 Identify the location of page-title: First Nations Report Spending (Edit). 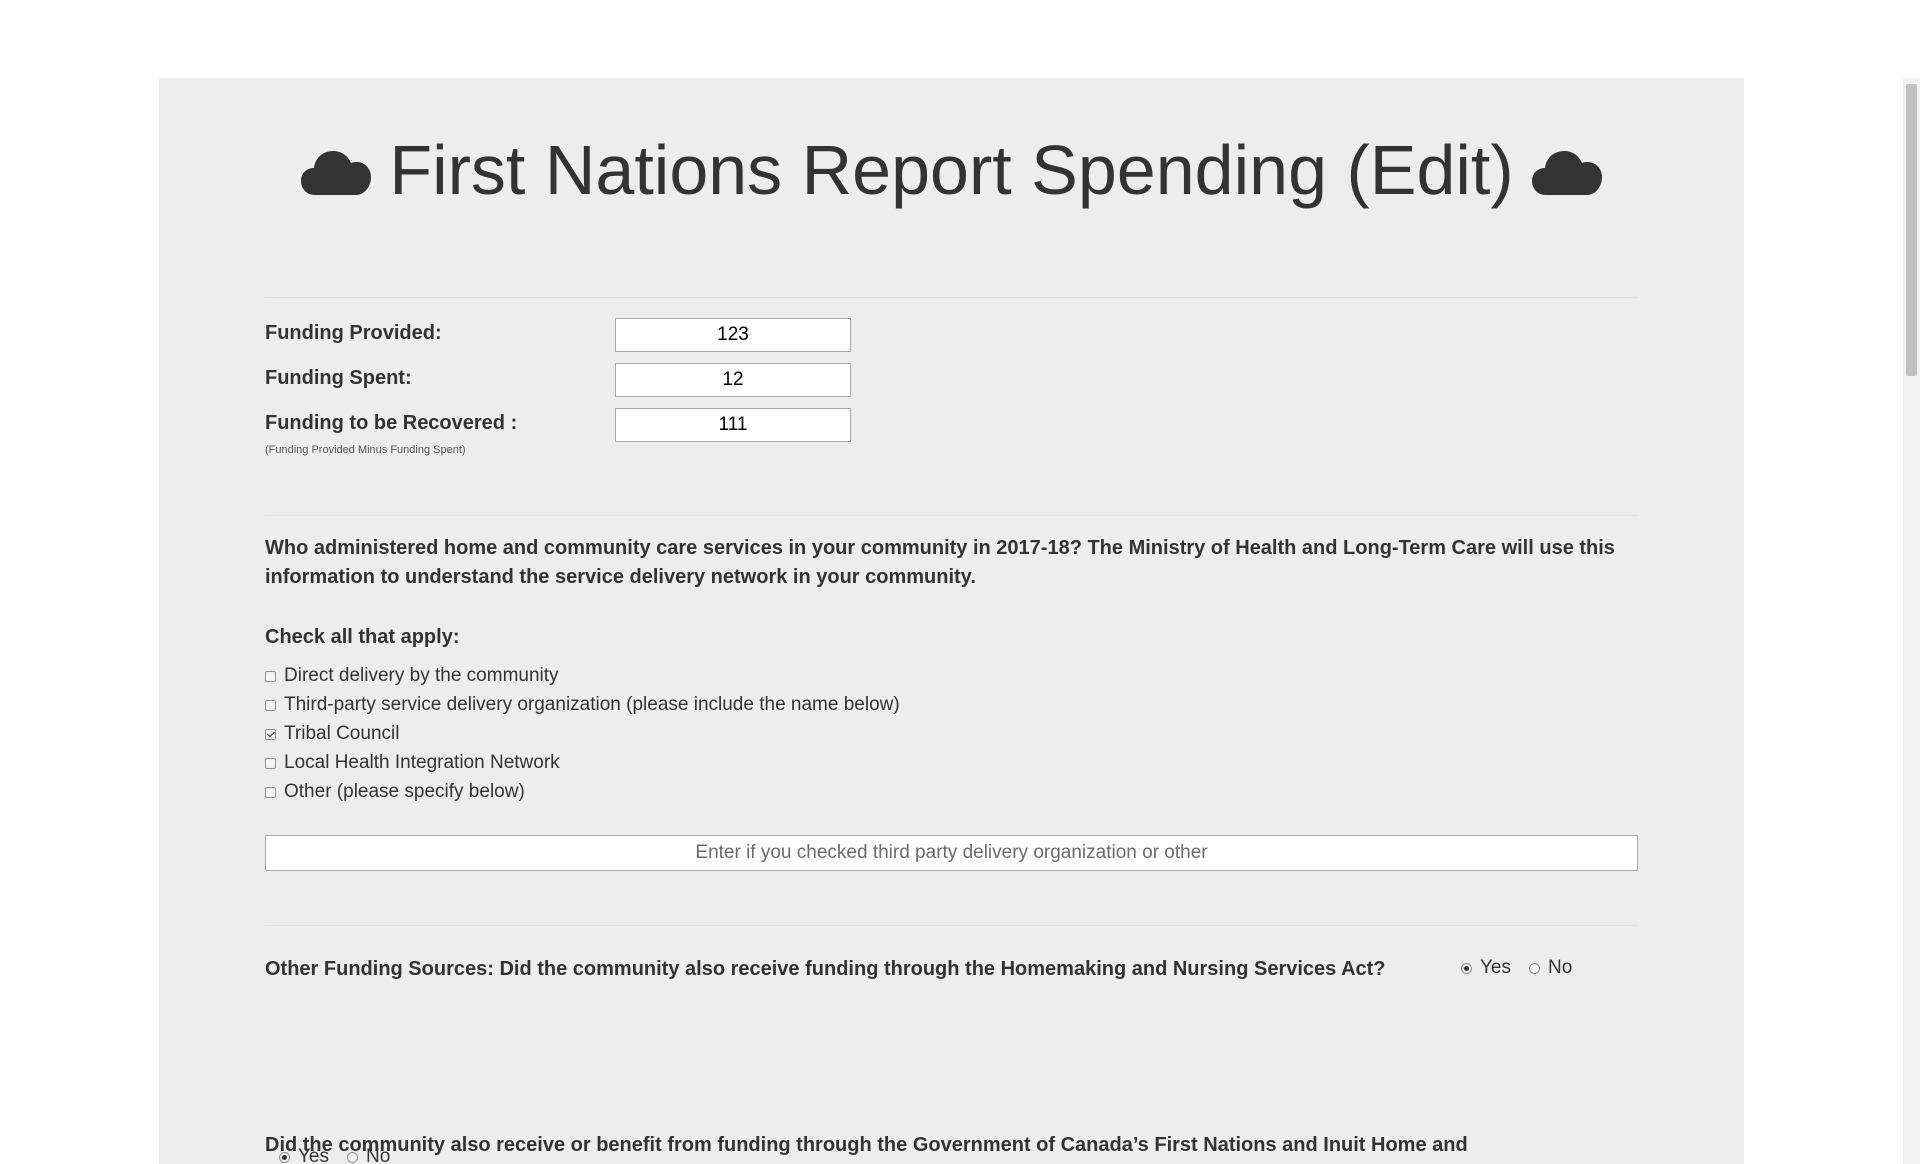
(951, 170).